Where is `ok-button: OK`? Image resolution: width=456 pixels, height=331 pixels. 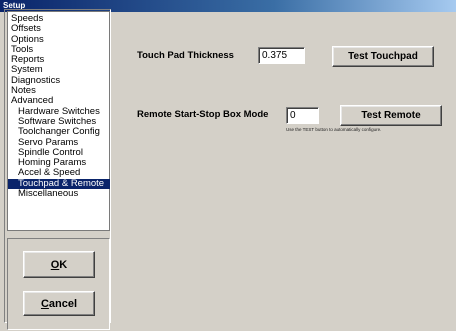 ok-button: OK is located at coordinates (59, 264).